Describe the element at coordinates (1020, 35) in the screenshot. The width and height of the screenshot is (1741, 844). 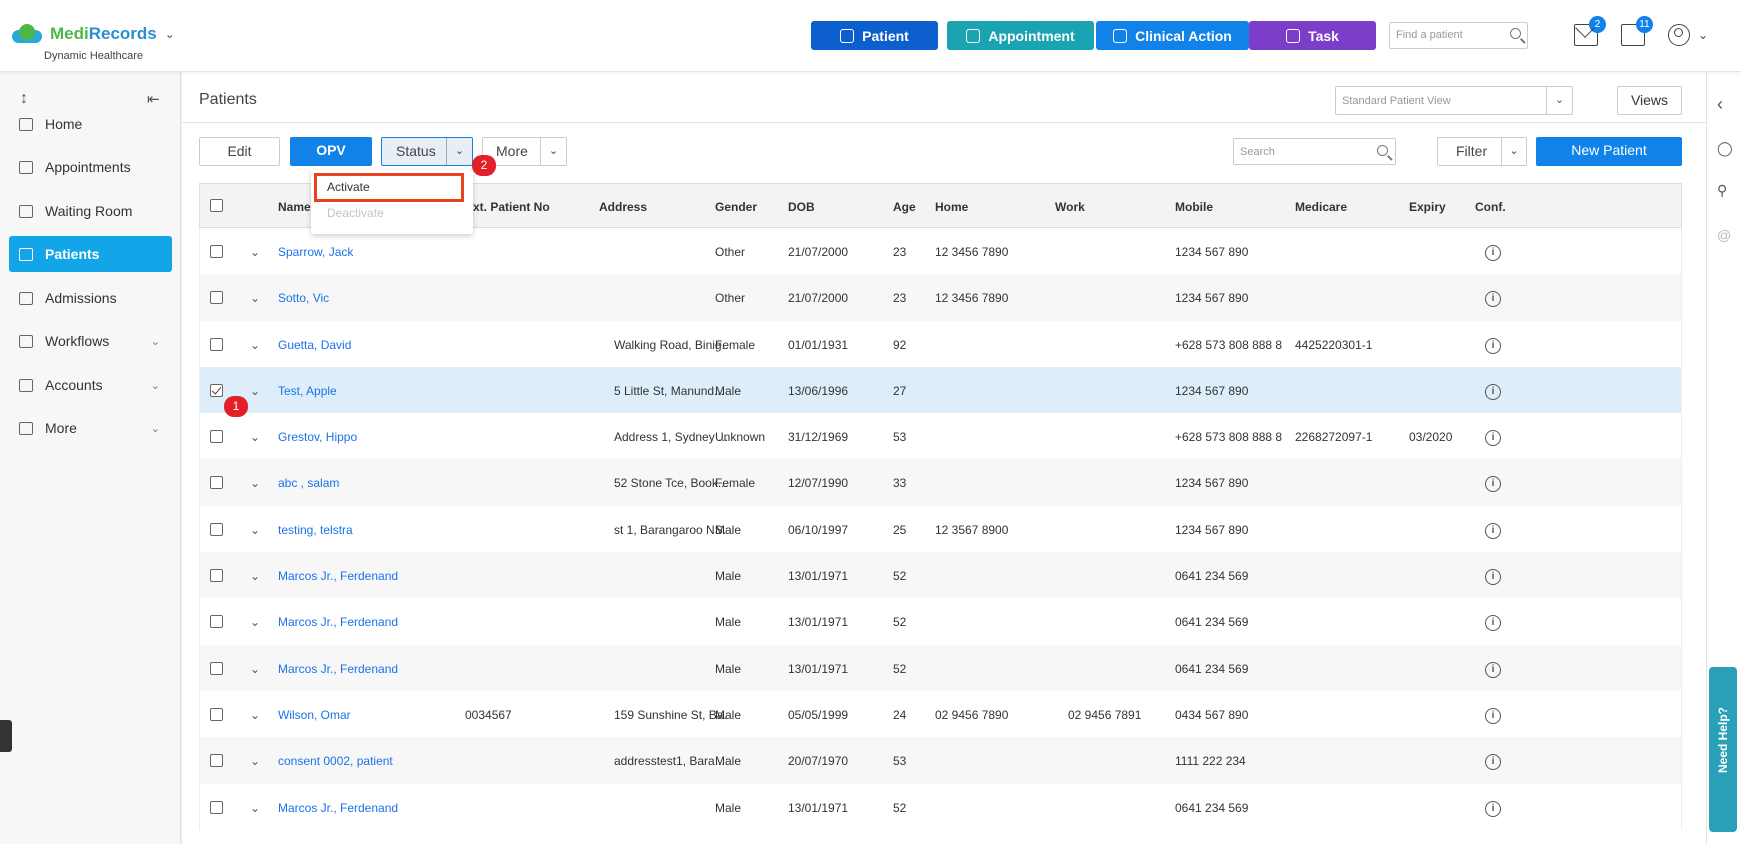
I see `appointment-button: Appointment` at that location.